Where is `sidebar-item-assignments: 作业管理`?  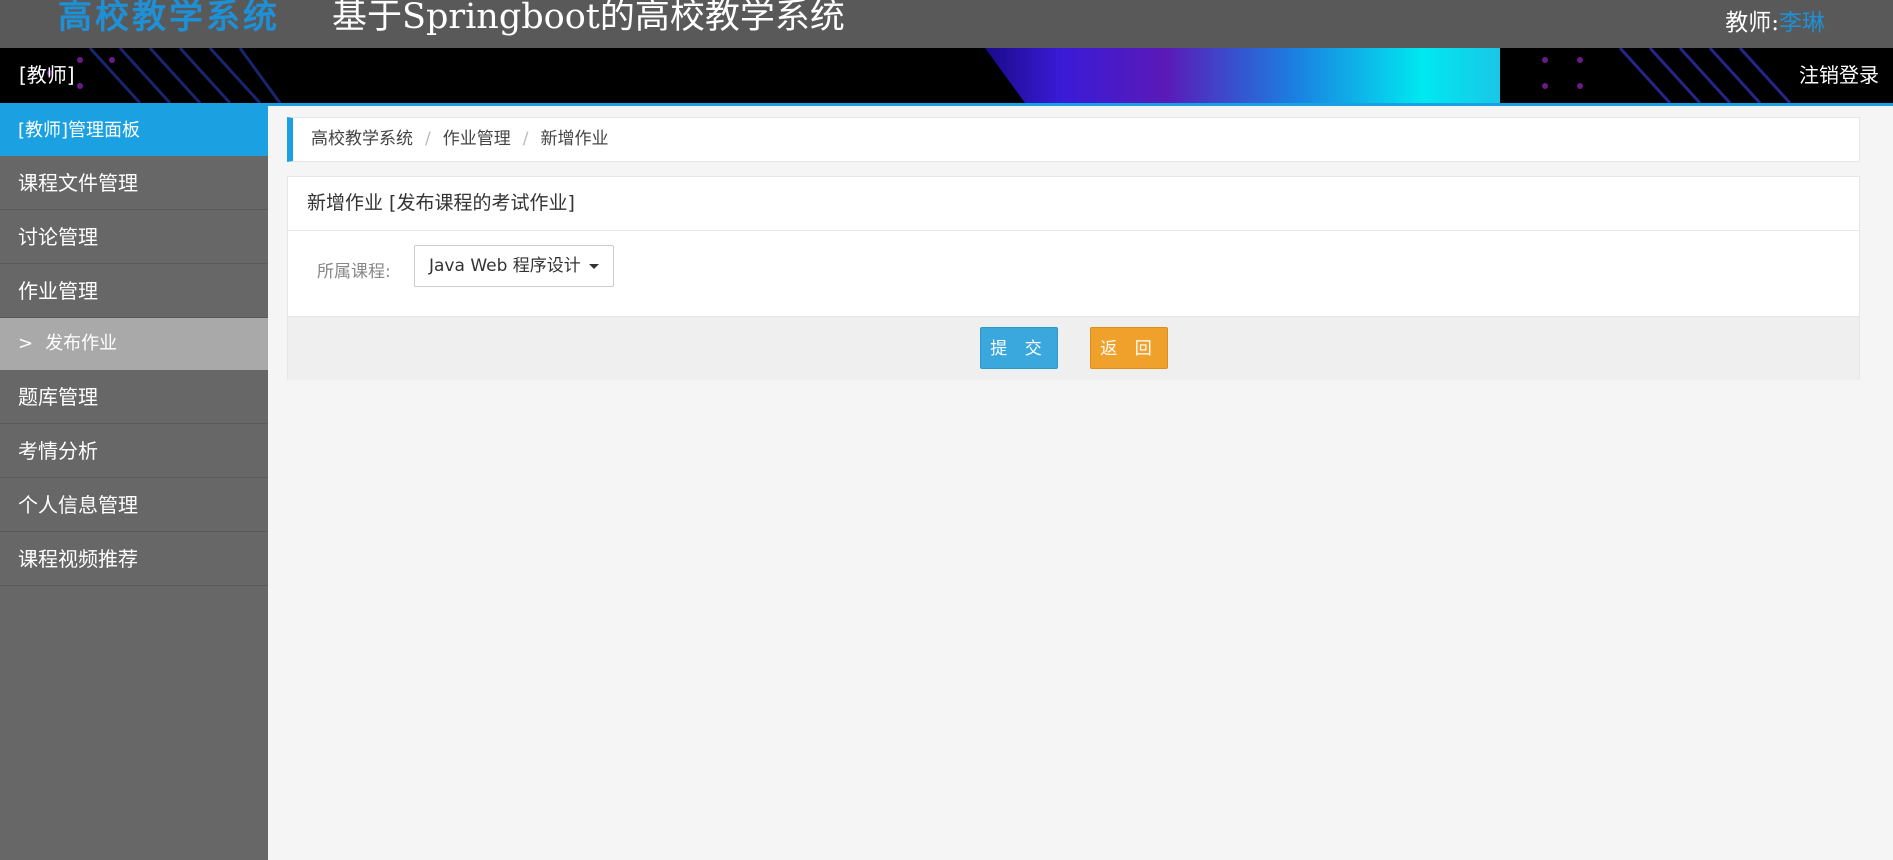 sidebar-item-assignments: 作业管理 is located at coordinates (134, 291).